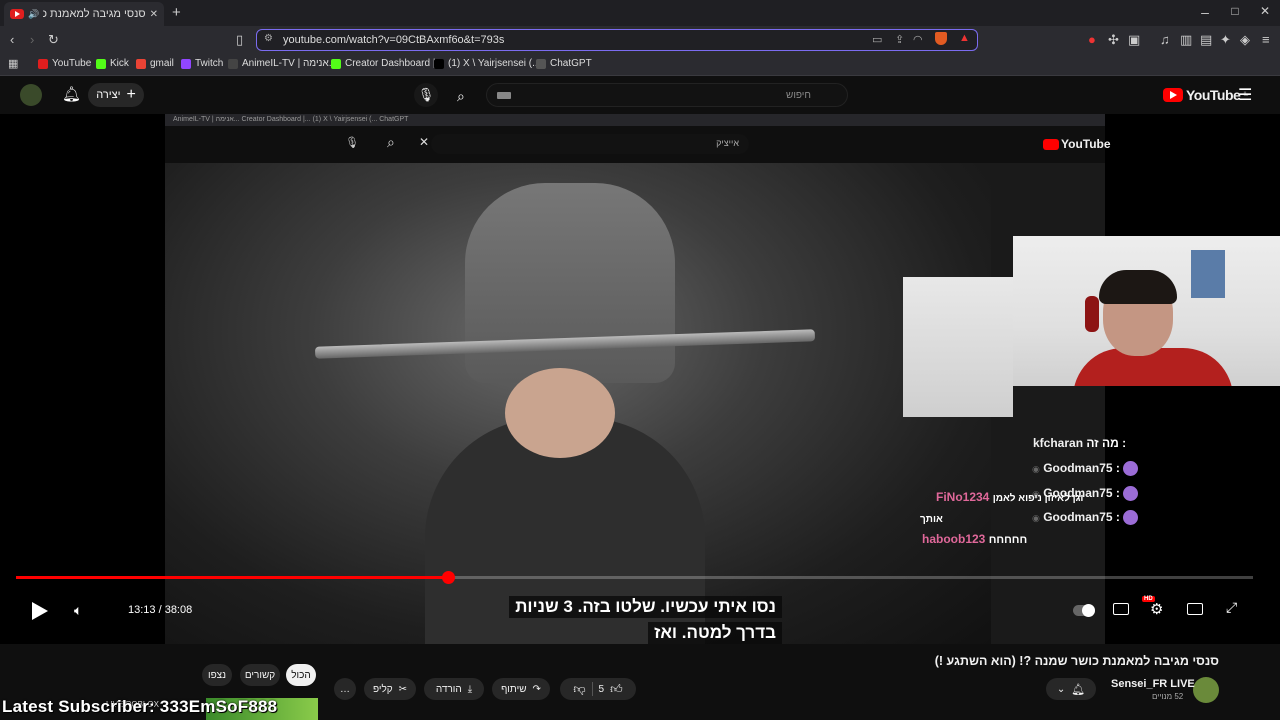 The height and width of the screenshot is (720, 1280). What do you see at coordinates (1085, 518) in the screenshot?
I see `chat-message: ◉ Goodman75 :` at bounding box center [1085, 518].